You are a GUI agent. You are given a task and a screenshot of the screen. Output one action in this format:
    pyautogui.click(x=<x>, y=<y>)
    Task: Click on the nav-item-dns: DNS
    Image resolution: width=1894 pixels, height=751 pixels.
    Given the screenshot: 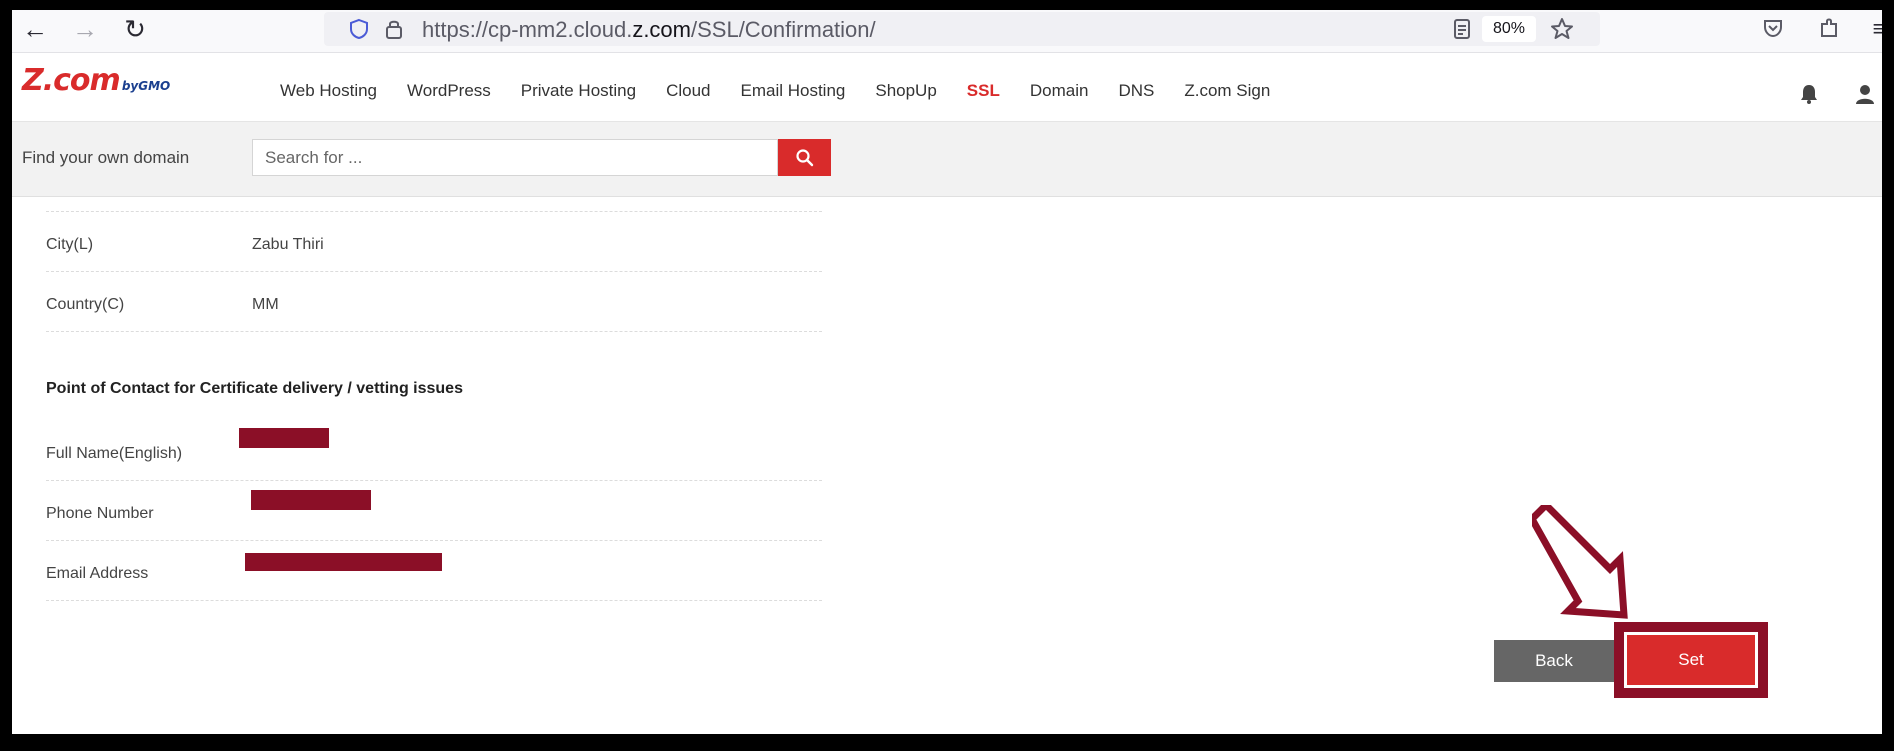 What is the action you would take?
    pyautogui.click(x=1136, y=91)
    